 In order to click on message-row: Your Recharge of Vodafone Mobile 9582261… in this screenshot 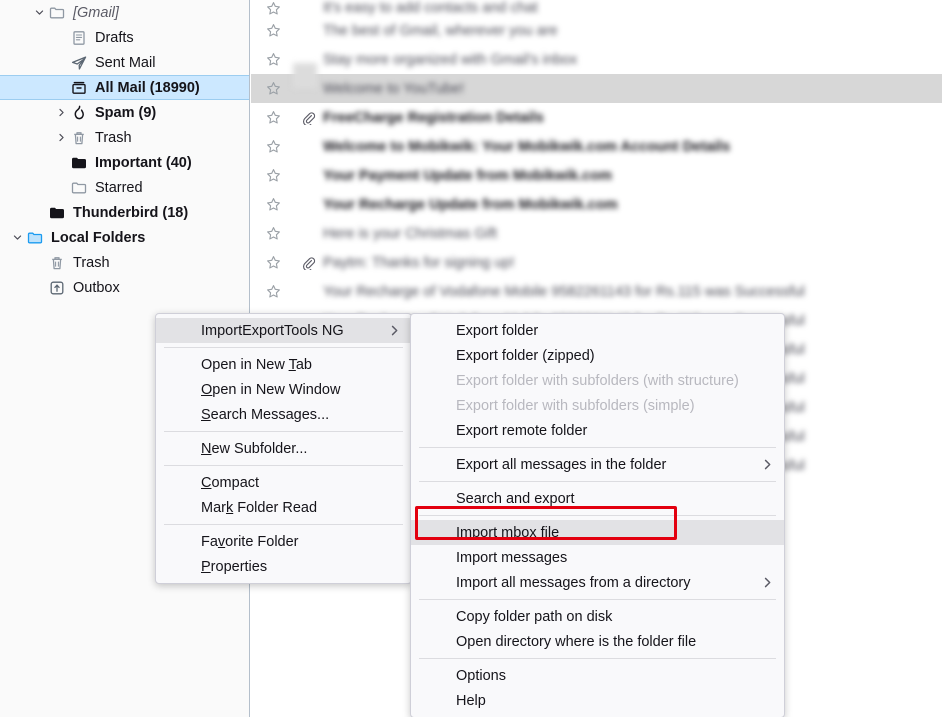, I will do `click(596, 291)`.